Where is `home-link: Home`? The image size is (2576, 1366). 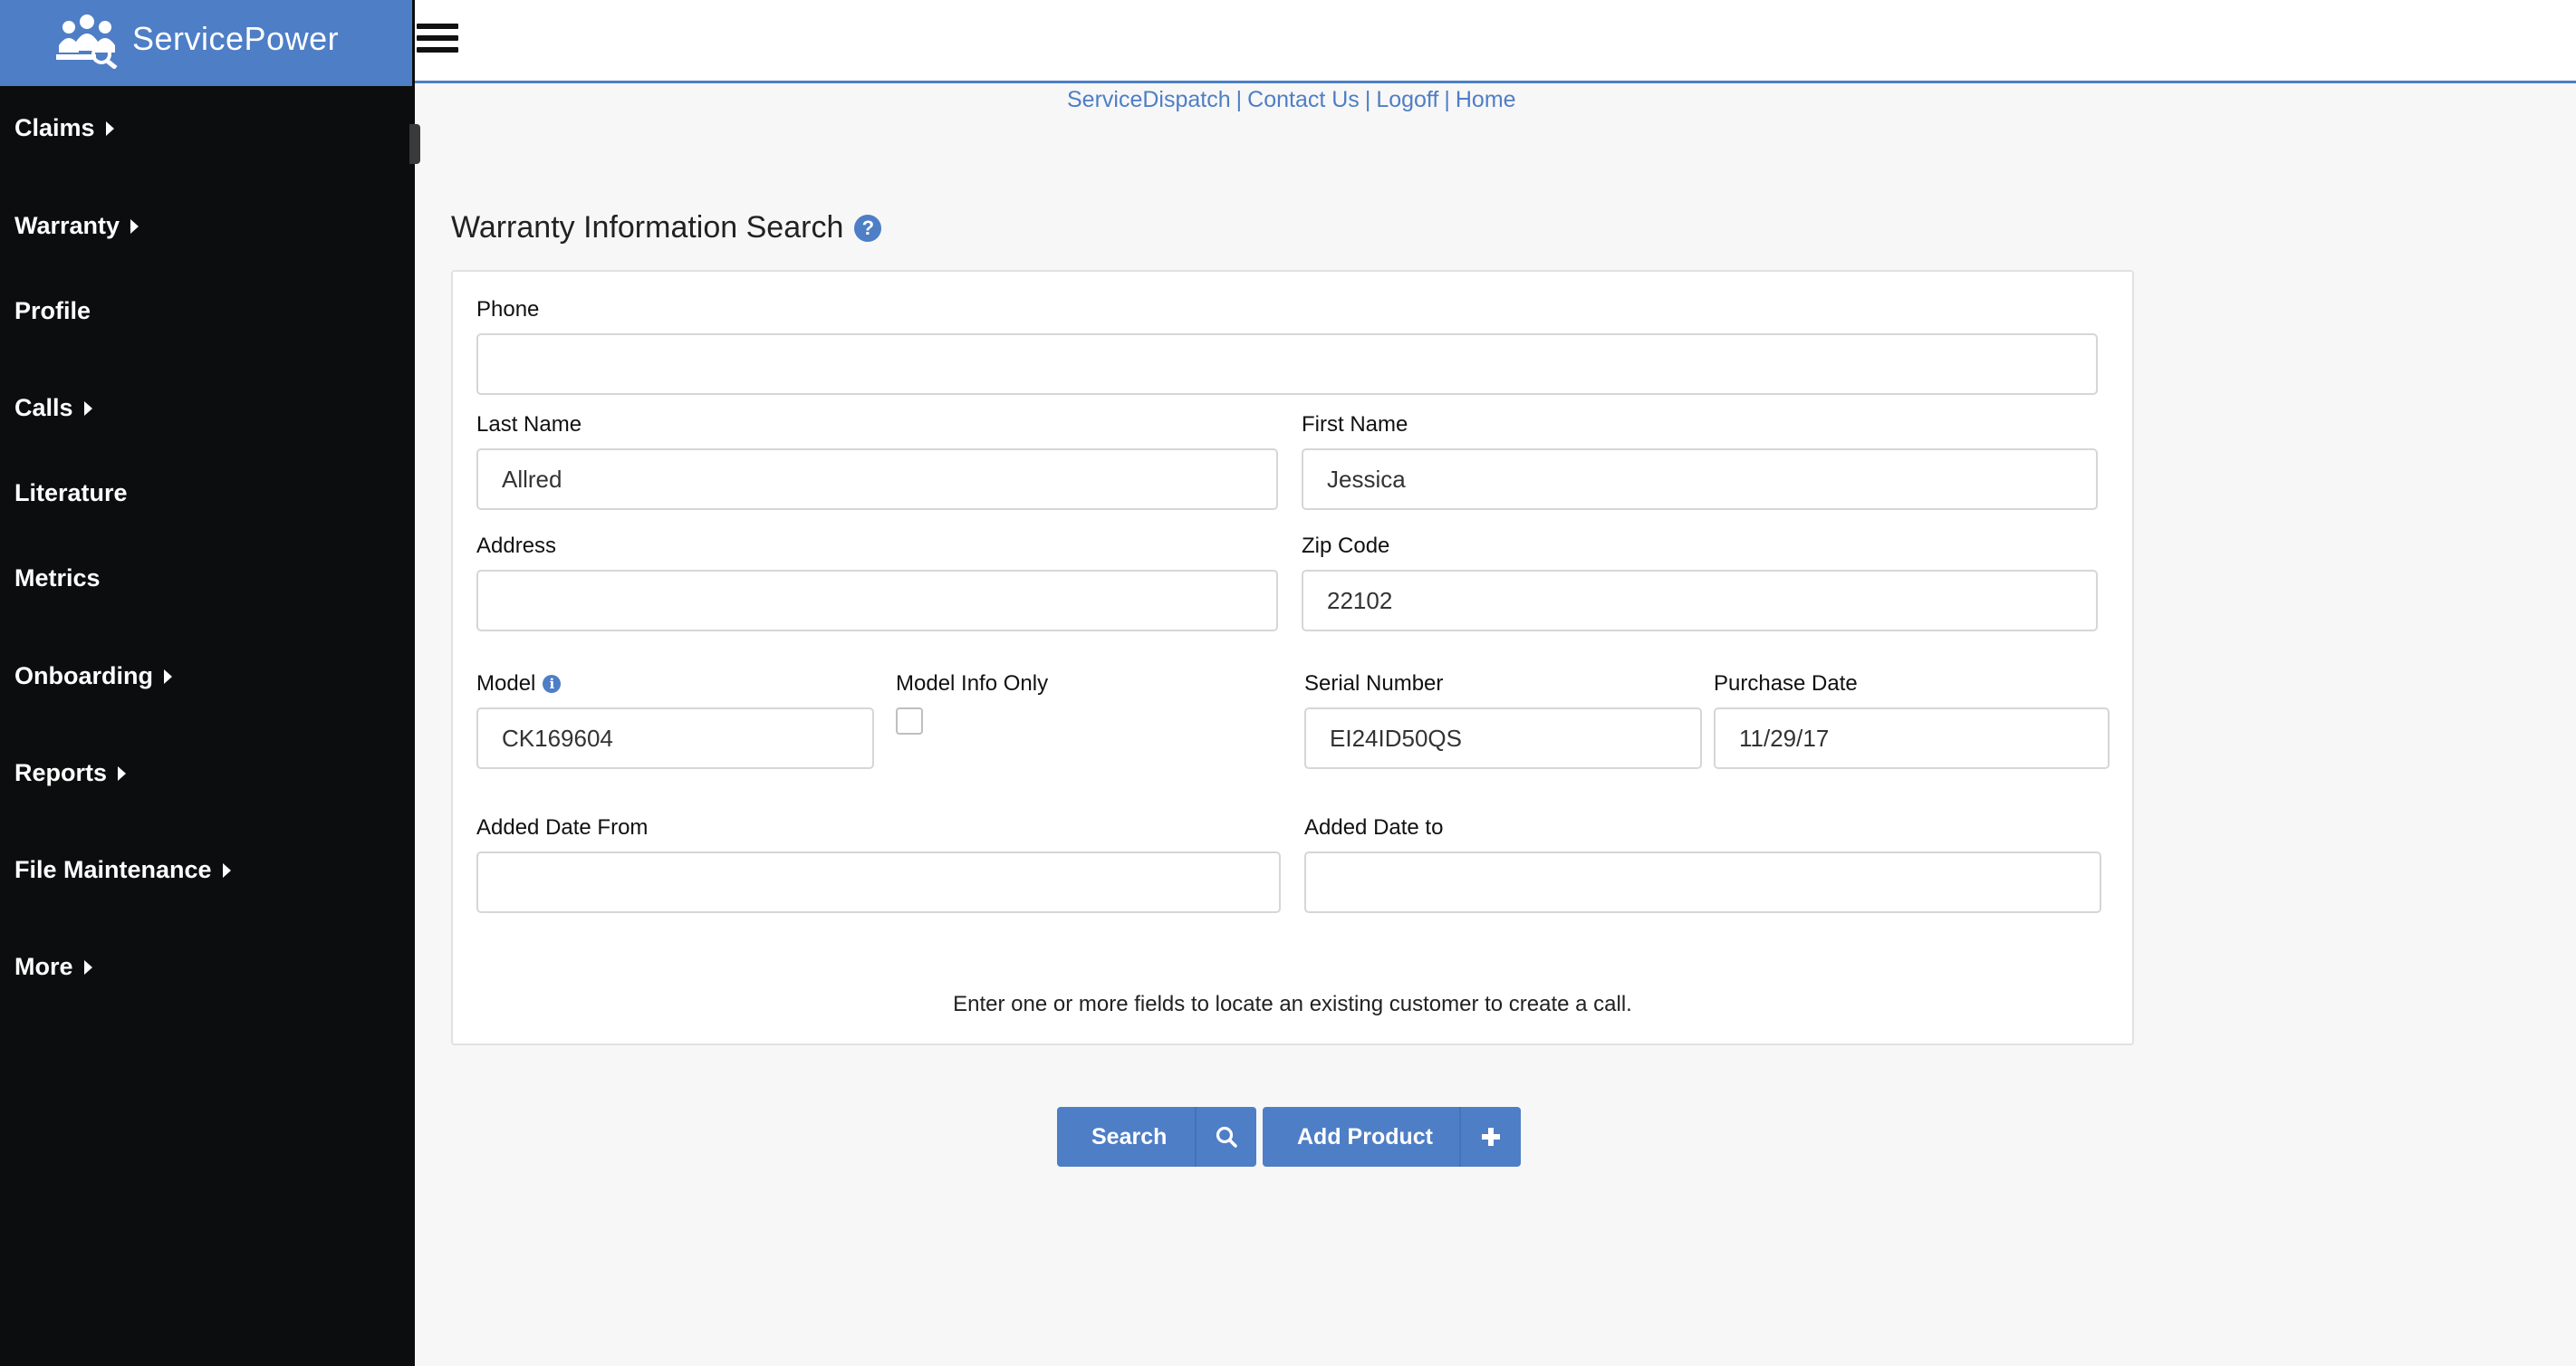
home-link: Home is located at coordinates (1486, 100).